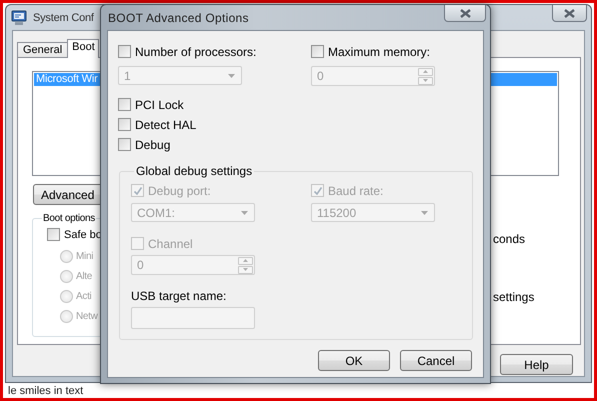 Image resolution: width=597 pixels, height=401 pixels. What do you see at coordinates (195, 51) in the screenshot?
I see `checkbox-label: Number of processors:` at bounding box center [195, 51].